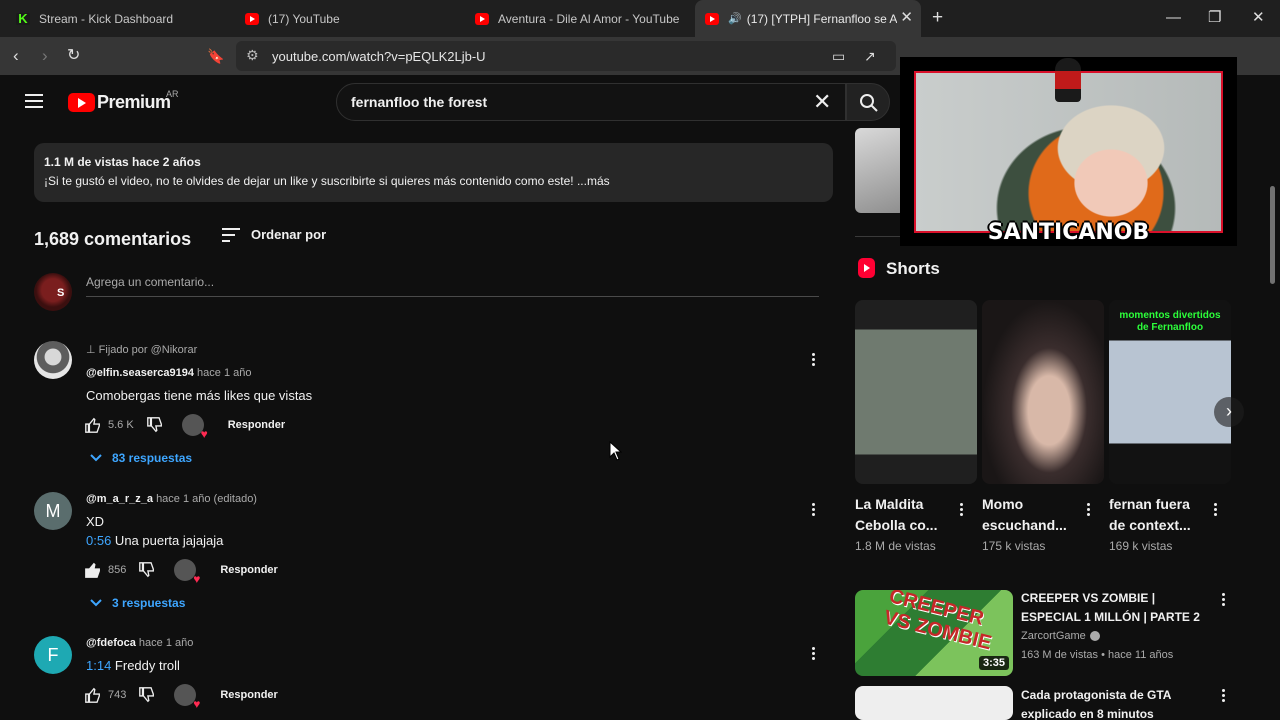 The height and width of the screenshot is (720, 1280). What do you see at coordinates (149, 603) in the screenshot?
I see `replies-count: 3 respuestas` at bounding box center [149, 603].